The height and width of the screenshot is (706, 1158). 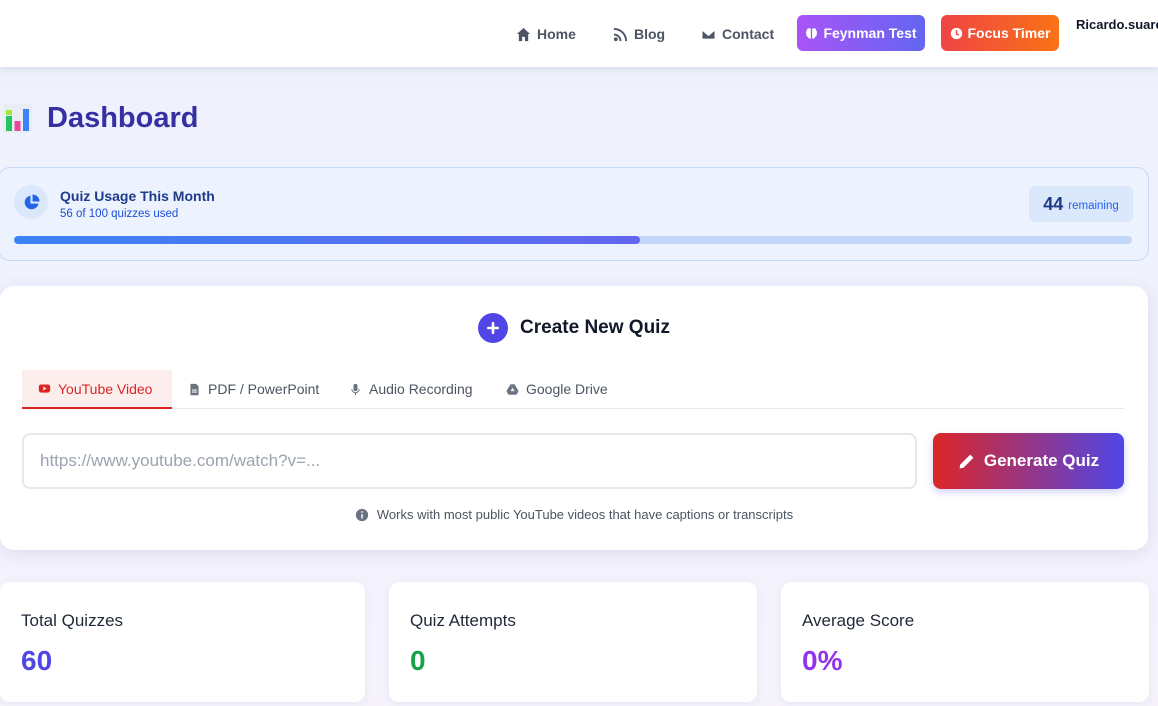 I want to click on stat-label: Quiz Attempts, so click(x=463, y=620).